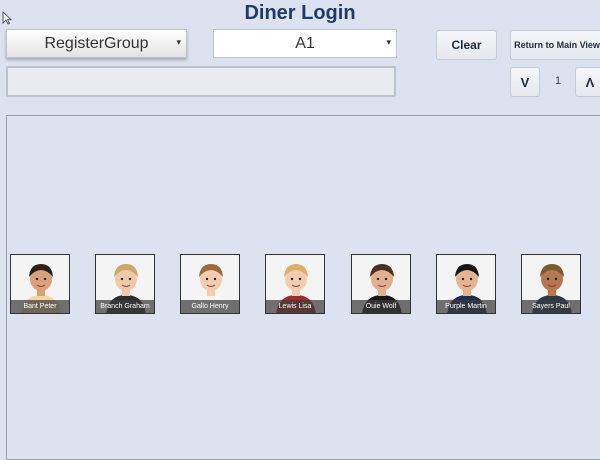  I want to click on diner-name: Purple Martin, so click(466, 306).